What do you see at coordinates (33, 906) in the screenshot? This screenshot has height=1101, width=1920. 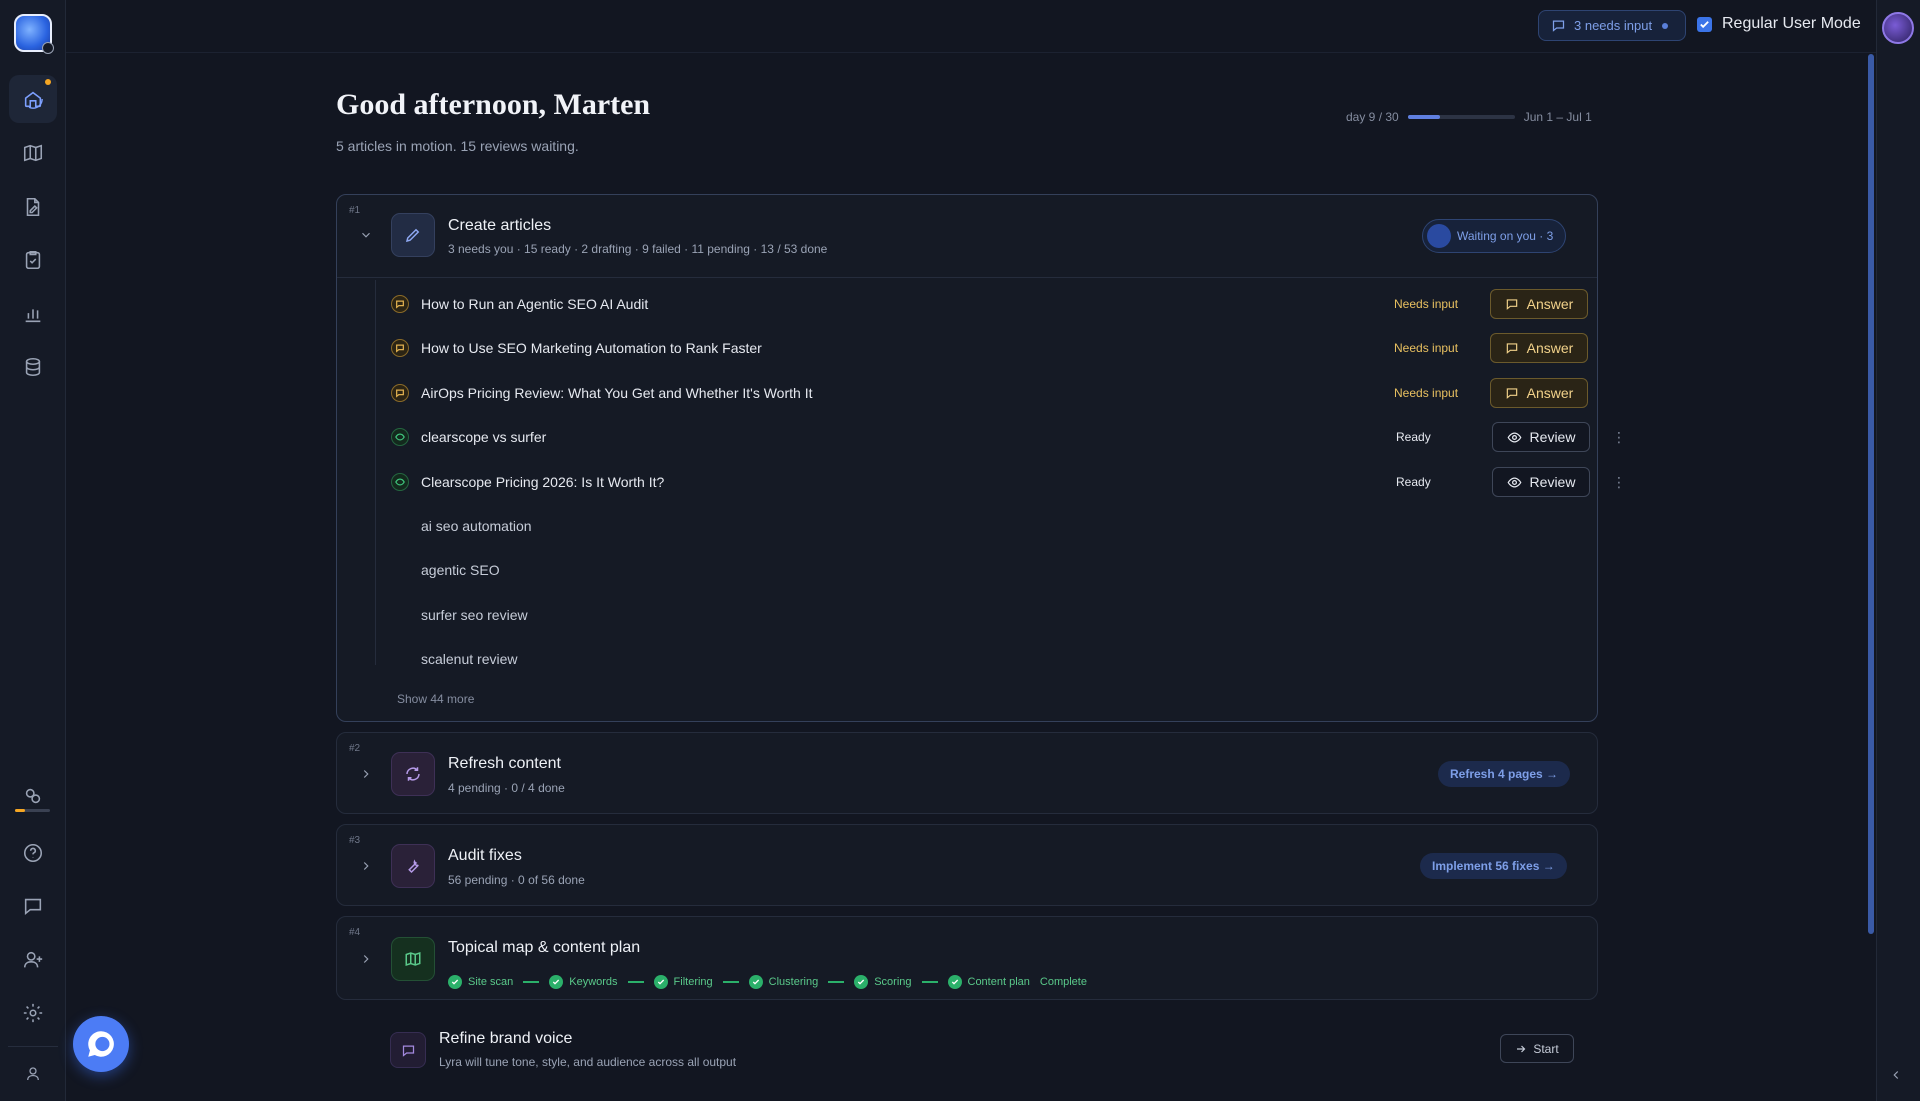 I see `nav-feedback` at bounding box center [33, 906].